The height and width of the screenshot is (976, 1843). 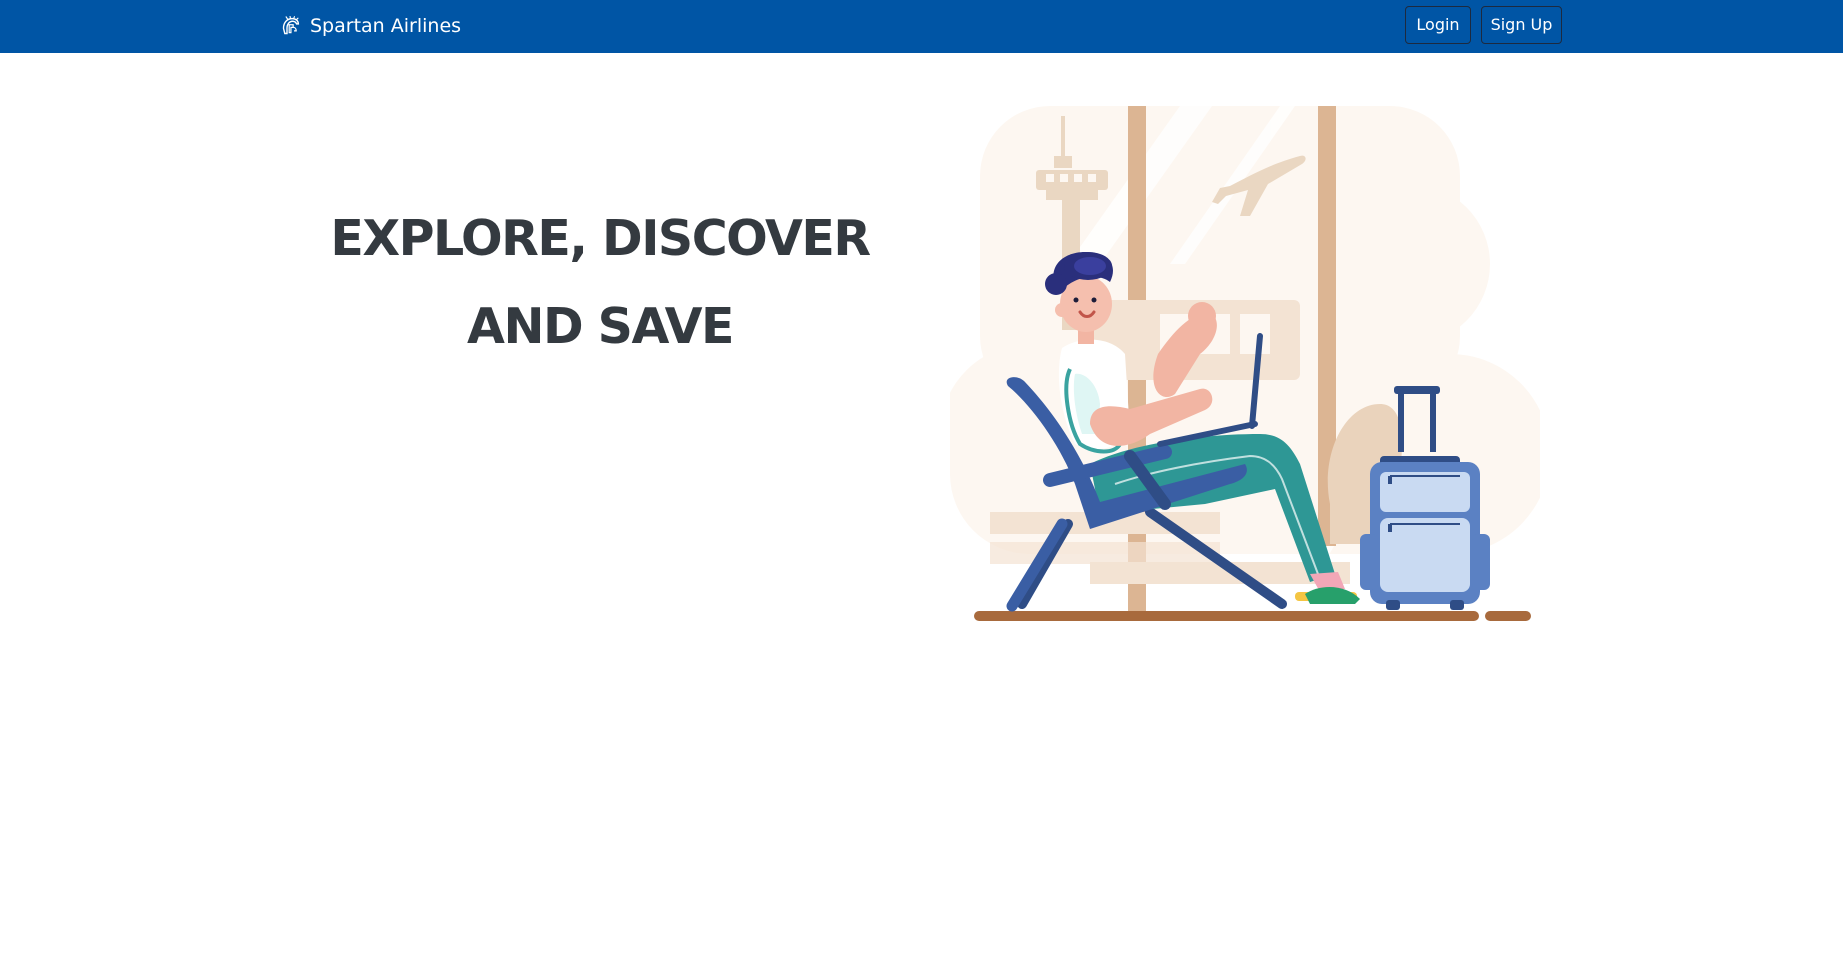 What do you see at coordinates (1438, 25) in the screenshot?
I see `login-button: Login` at bounding box center [1438, 25].